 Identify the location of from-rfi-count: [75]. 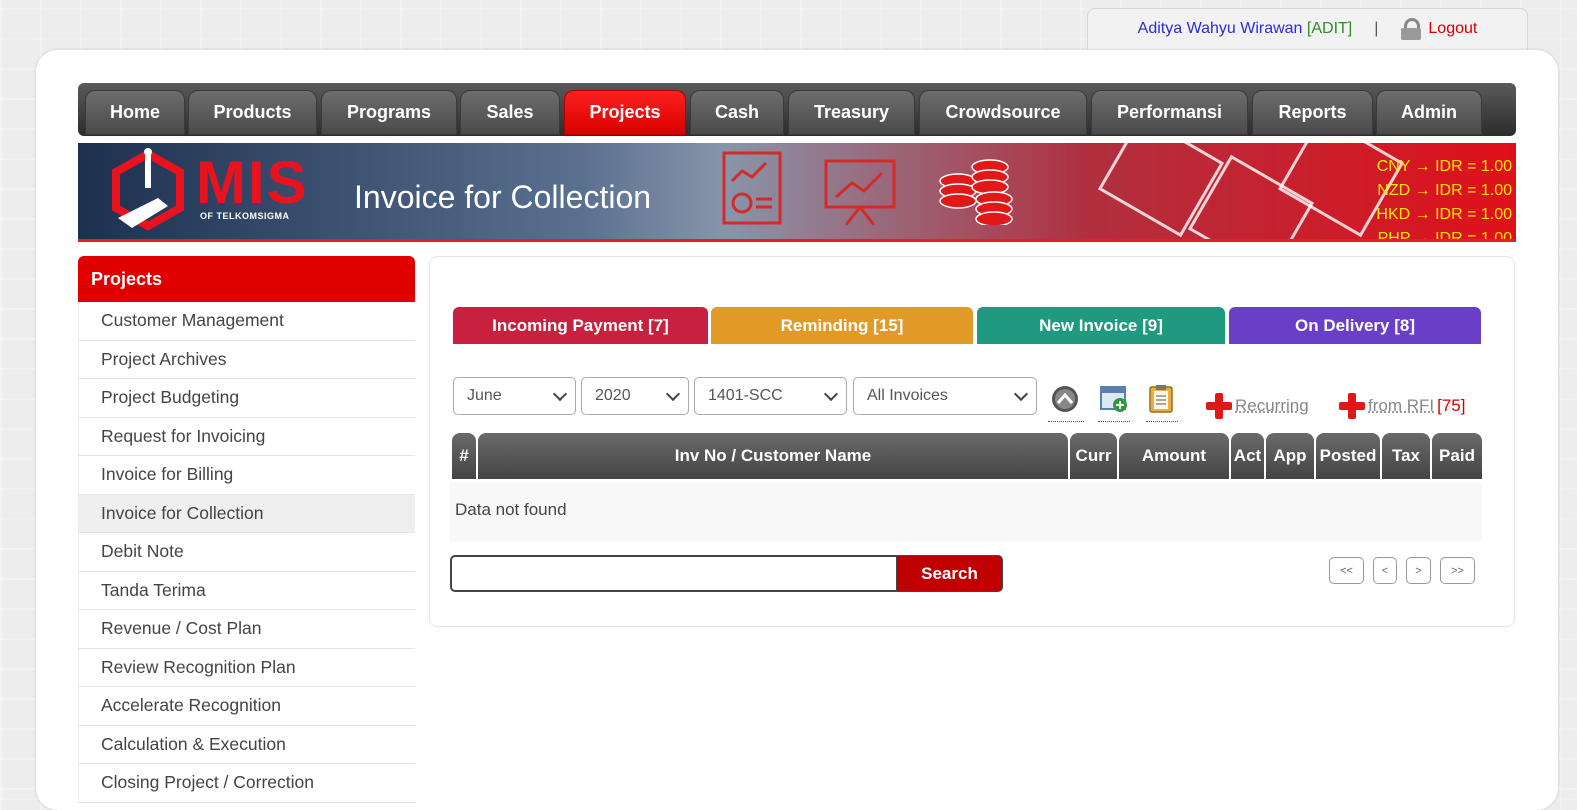
(1451, 406).